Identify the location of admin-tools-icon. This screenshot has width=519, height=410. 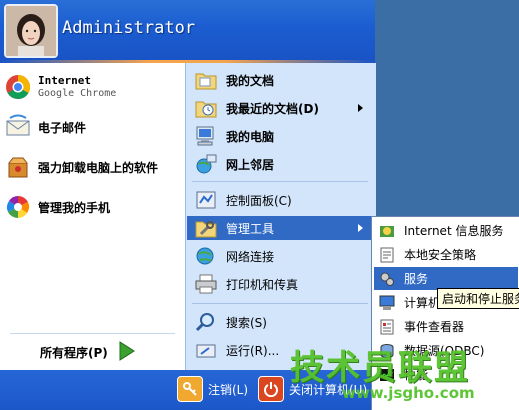
(206, 228).